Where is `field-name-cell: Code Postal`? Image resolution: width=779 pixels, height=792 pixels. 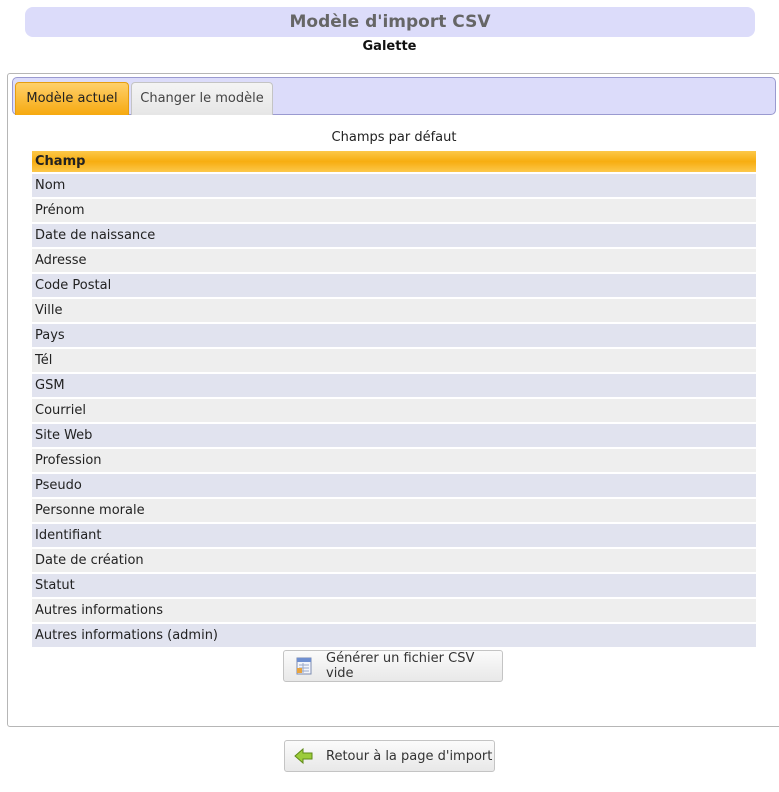
field-name-cell: Code Postal is located at coordinates (394, 285).